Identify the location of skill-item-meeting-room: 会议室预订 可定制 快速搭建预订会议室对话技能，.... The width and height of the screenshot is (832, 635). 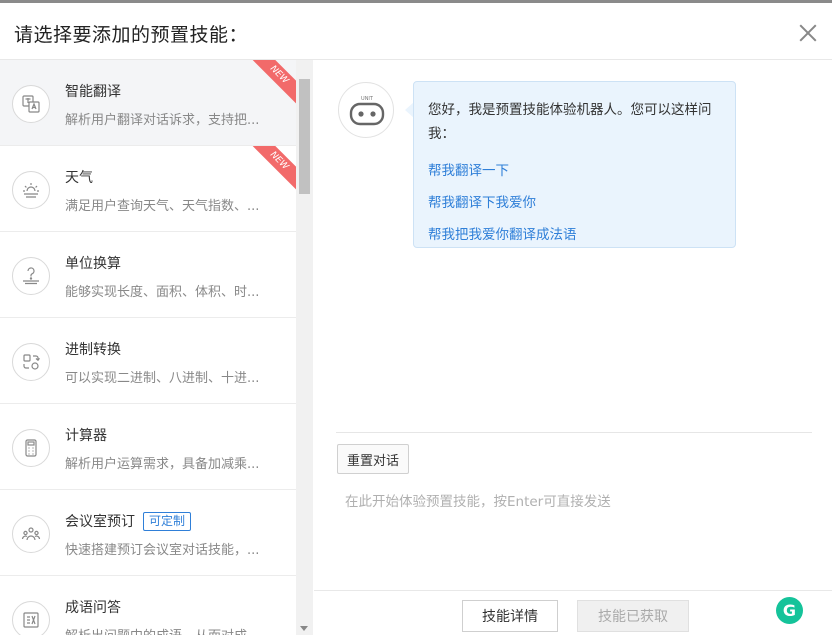
(148, 533).